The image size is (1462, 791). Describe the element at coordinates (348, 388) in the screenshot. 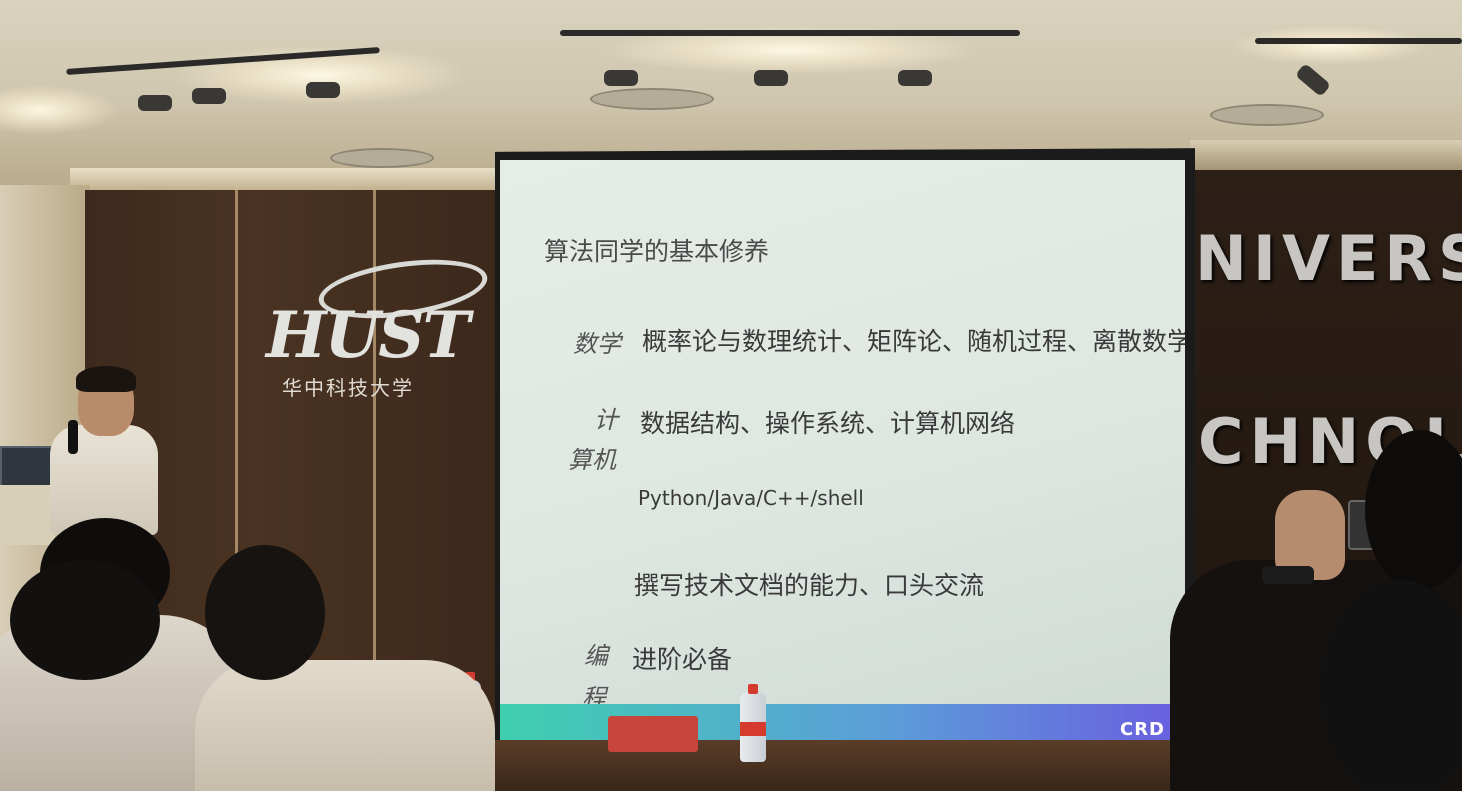

I see `logo-text: 华中科技大学` at that location.